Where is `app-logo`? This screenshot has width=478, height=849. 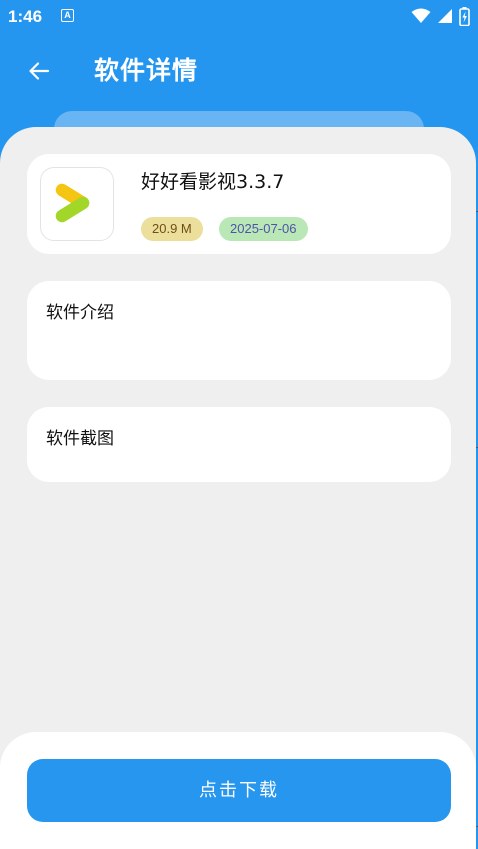
app-logo is located at coordinates (77, 204).